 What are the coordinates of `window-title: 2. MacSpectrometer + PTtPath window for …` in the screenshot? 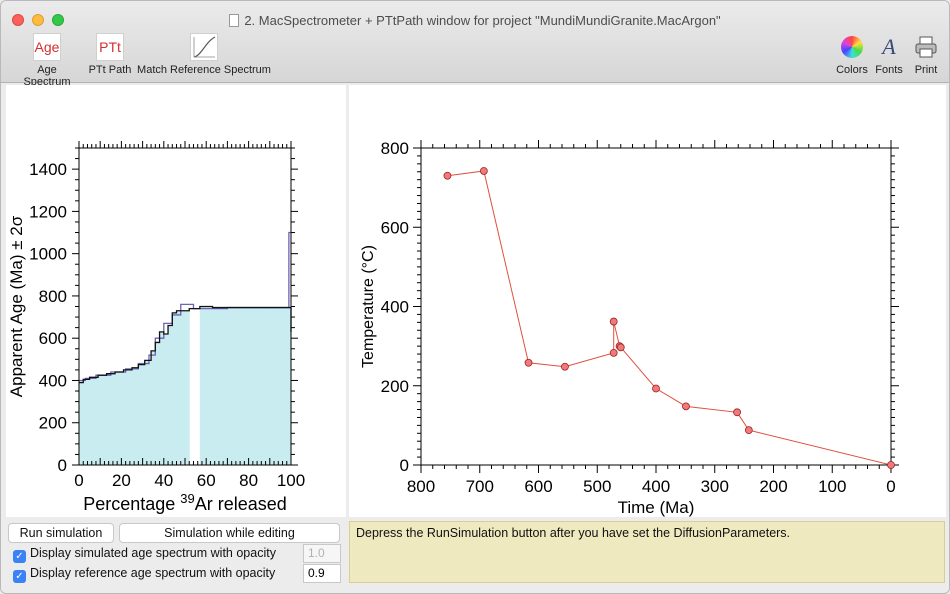 It's located at (475, 20).